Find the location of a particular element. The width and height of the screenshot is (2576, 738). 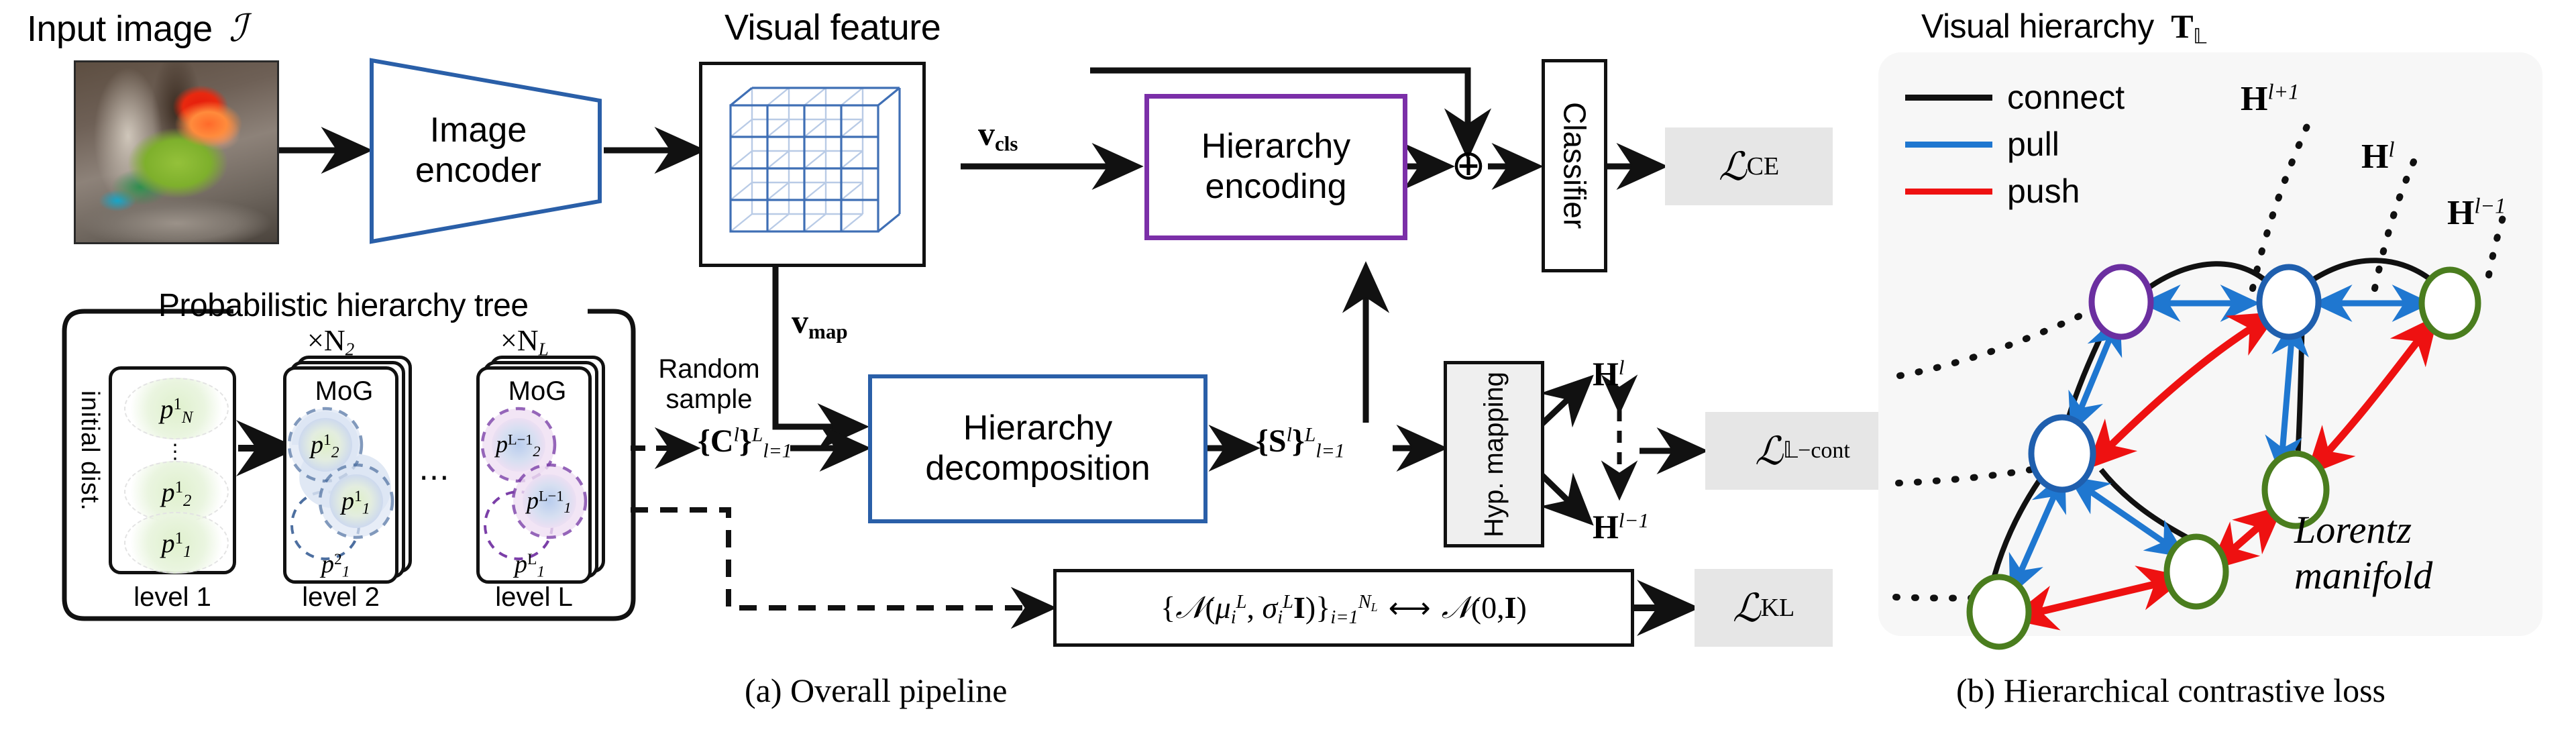

hierarchy-encoding-block: Hierarchy encoding is located at coordinates (1275, 167).